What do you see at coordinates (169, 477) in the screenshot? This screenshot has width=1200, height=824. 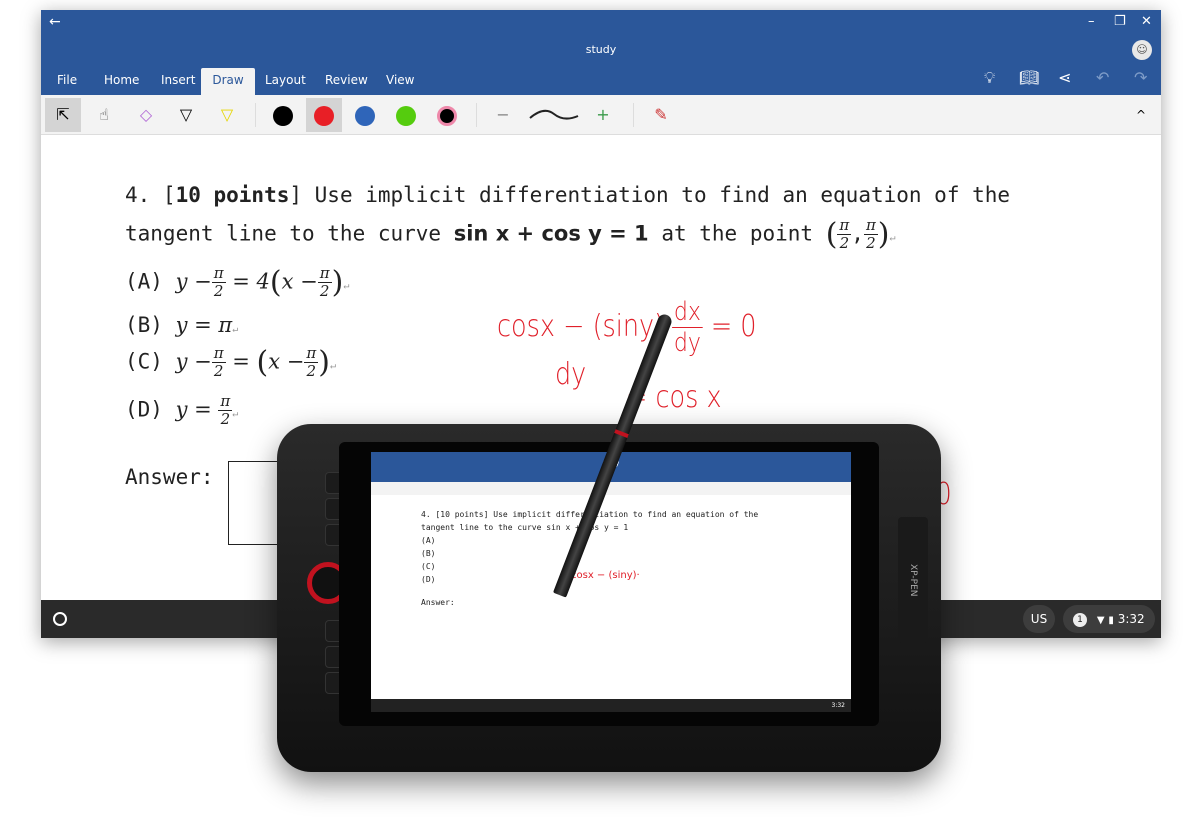 I see `answer-label: Answer:` at bounding box center [169, 477].